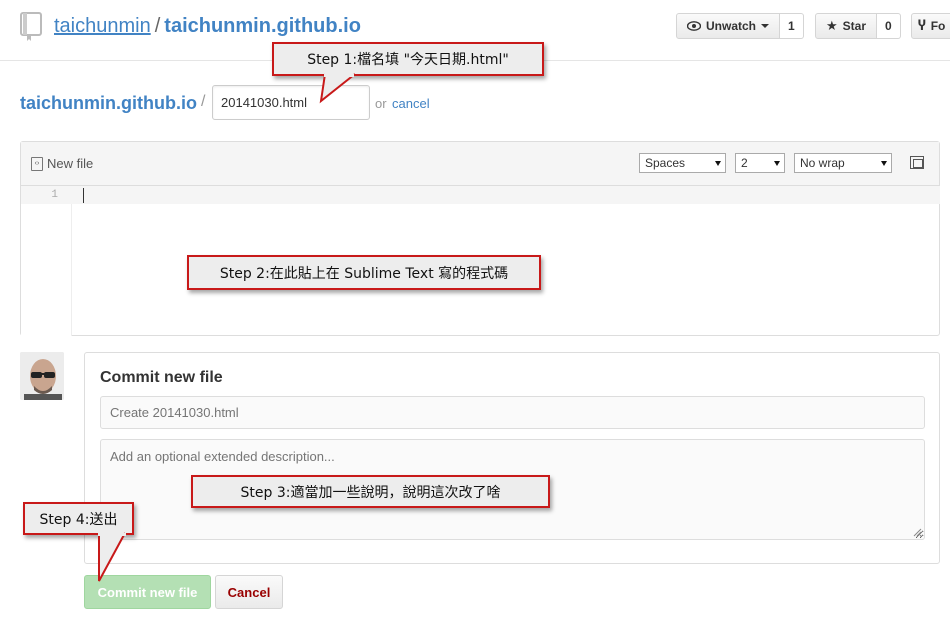 The height and width of the screenshot is (630, 950). I want to click on fork-group: Ⴤ Fo, so click(930, 26).